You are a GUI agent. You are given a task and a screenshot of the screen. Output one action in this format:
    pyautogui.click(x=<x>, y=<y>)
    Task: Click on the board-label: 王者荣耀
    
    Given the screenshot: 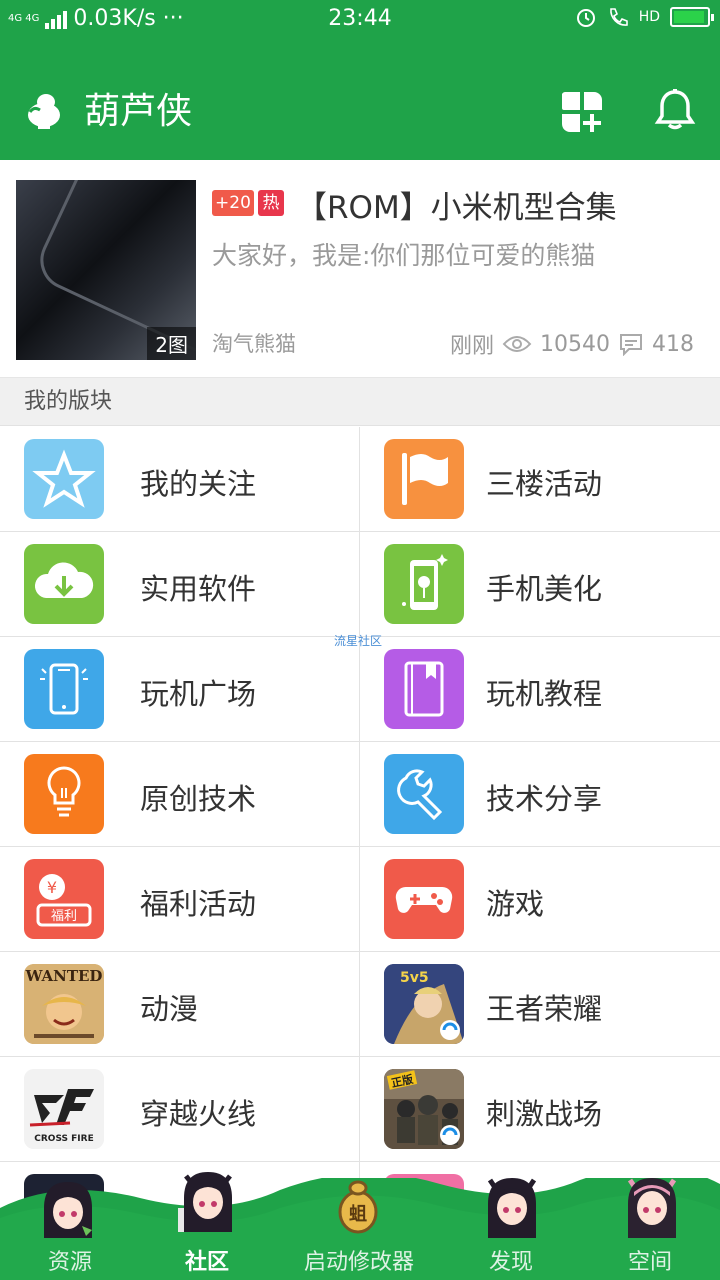 What is the action you would take?
    pyautogui.click(x=544, y=1009)
    